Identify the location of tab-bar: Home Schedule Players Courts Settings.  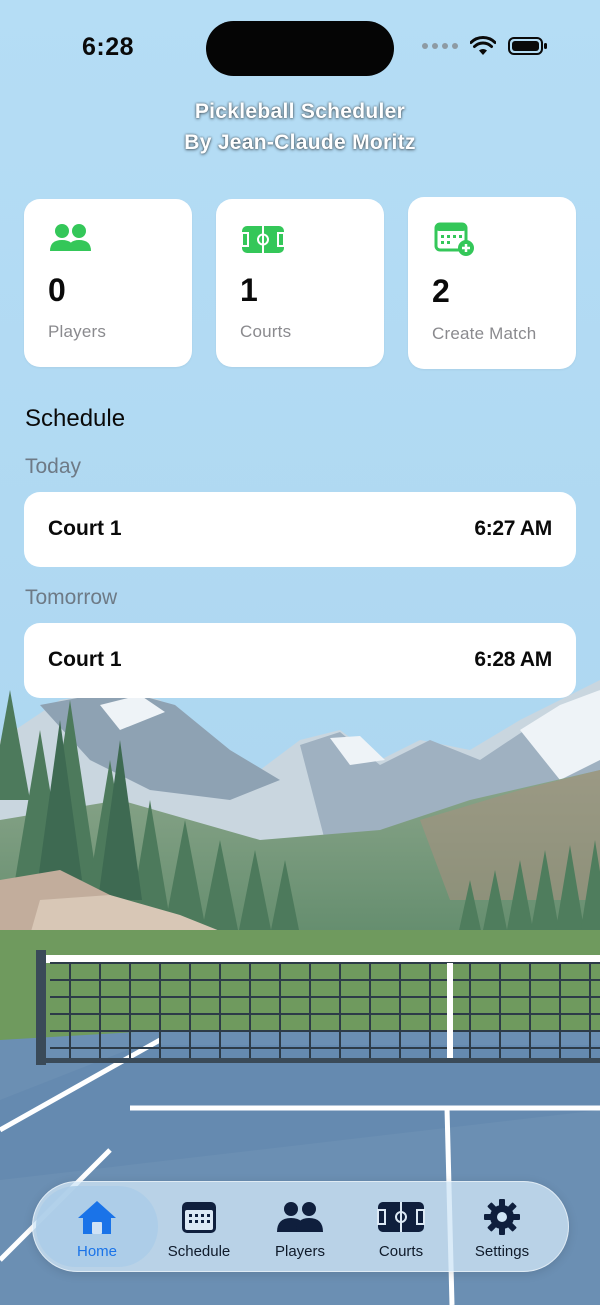
(300, 1226).